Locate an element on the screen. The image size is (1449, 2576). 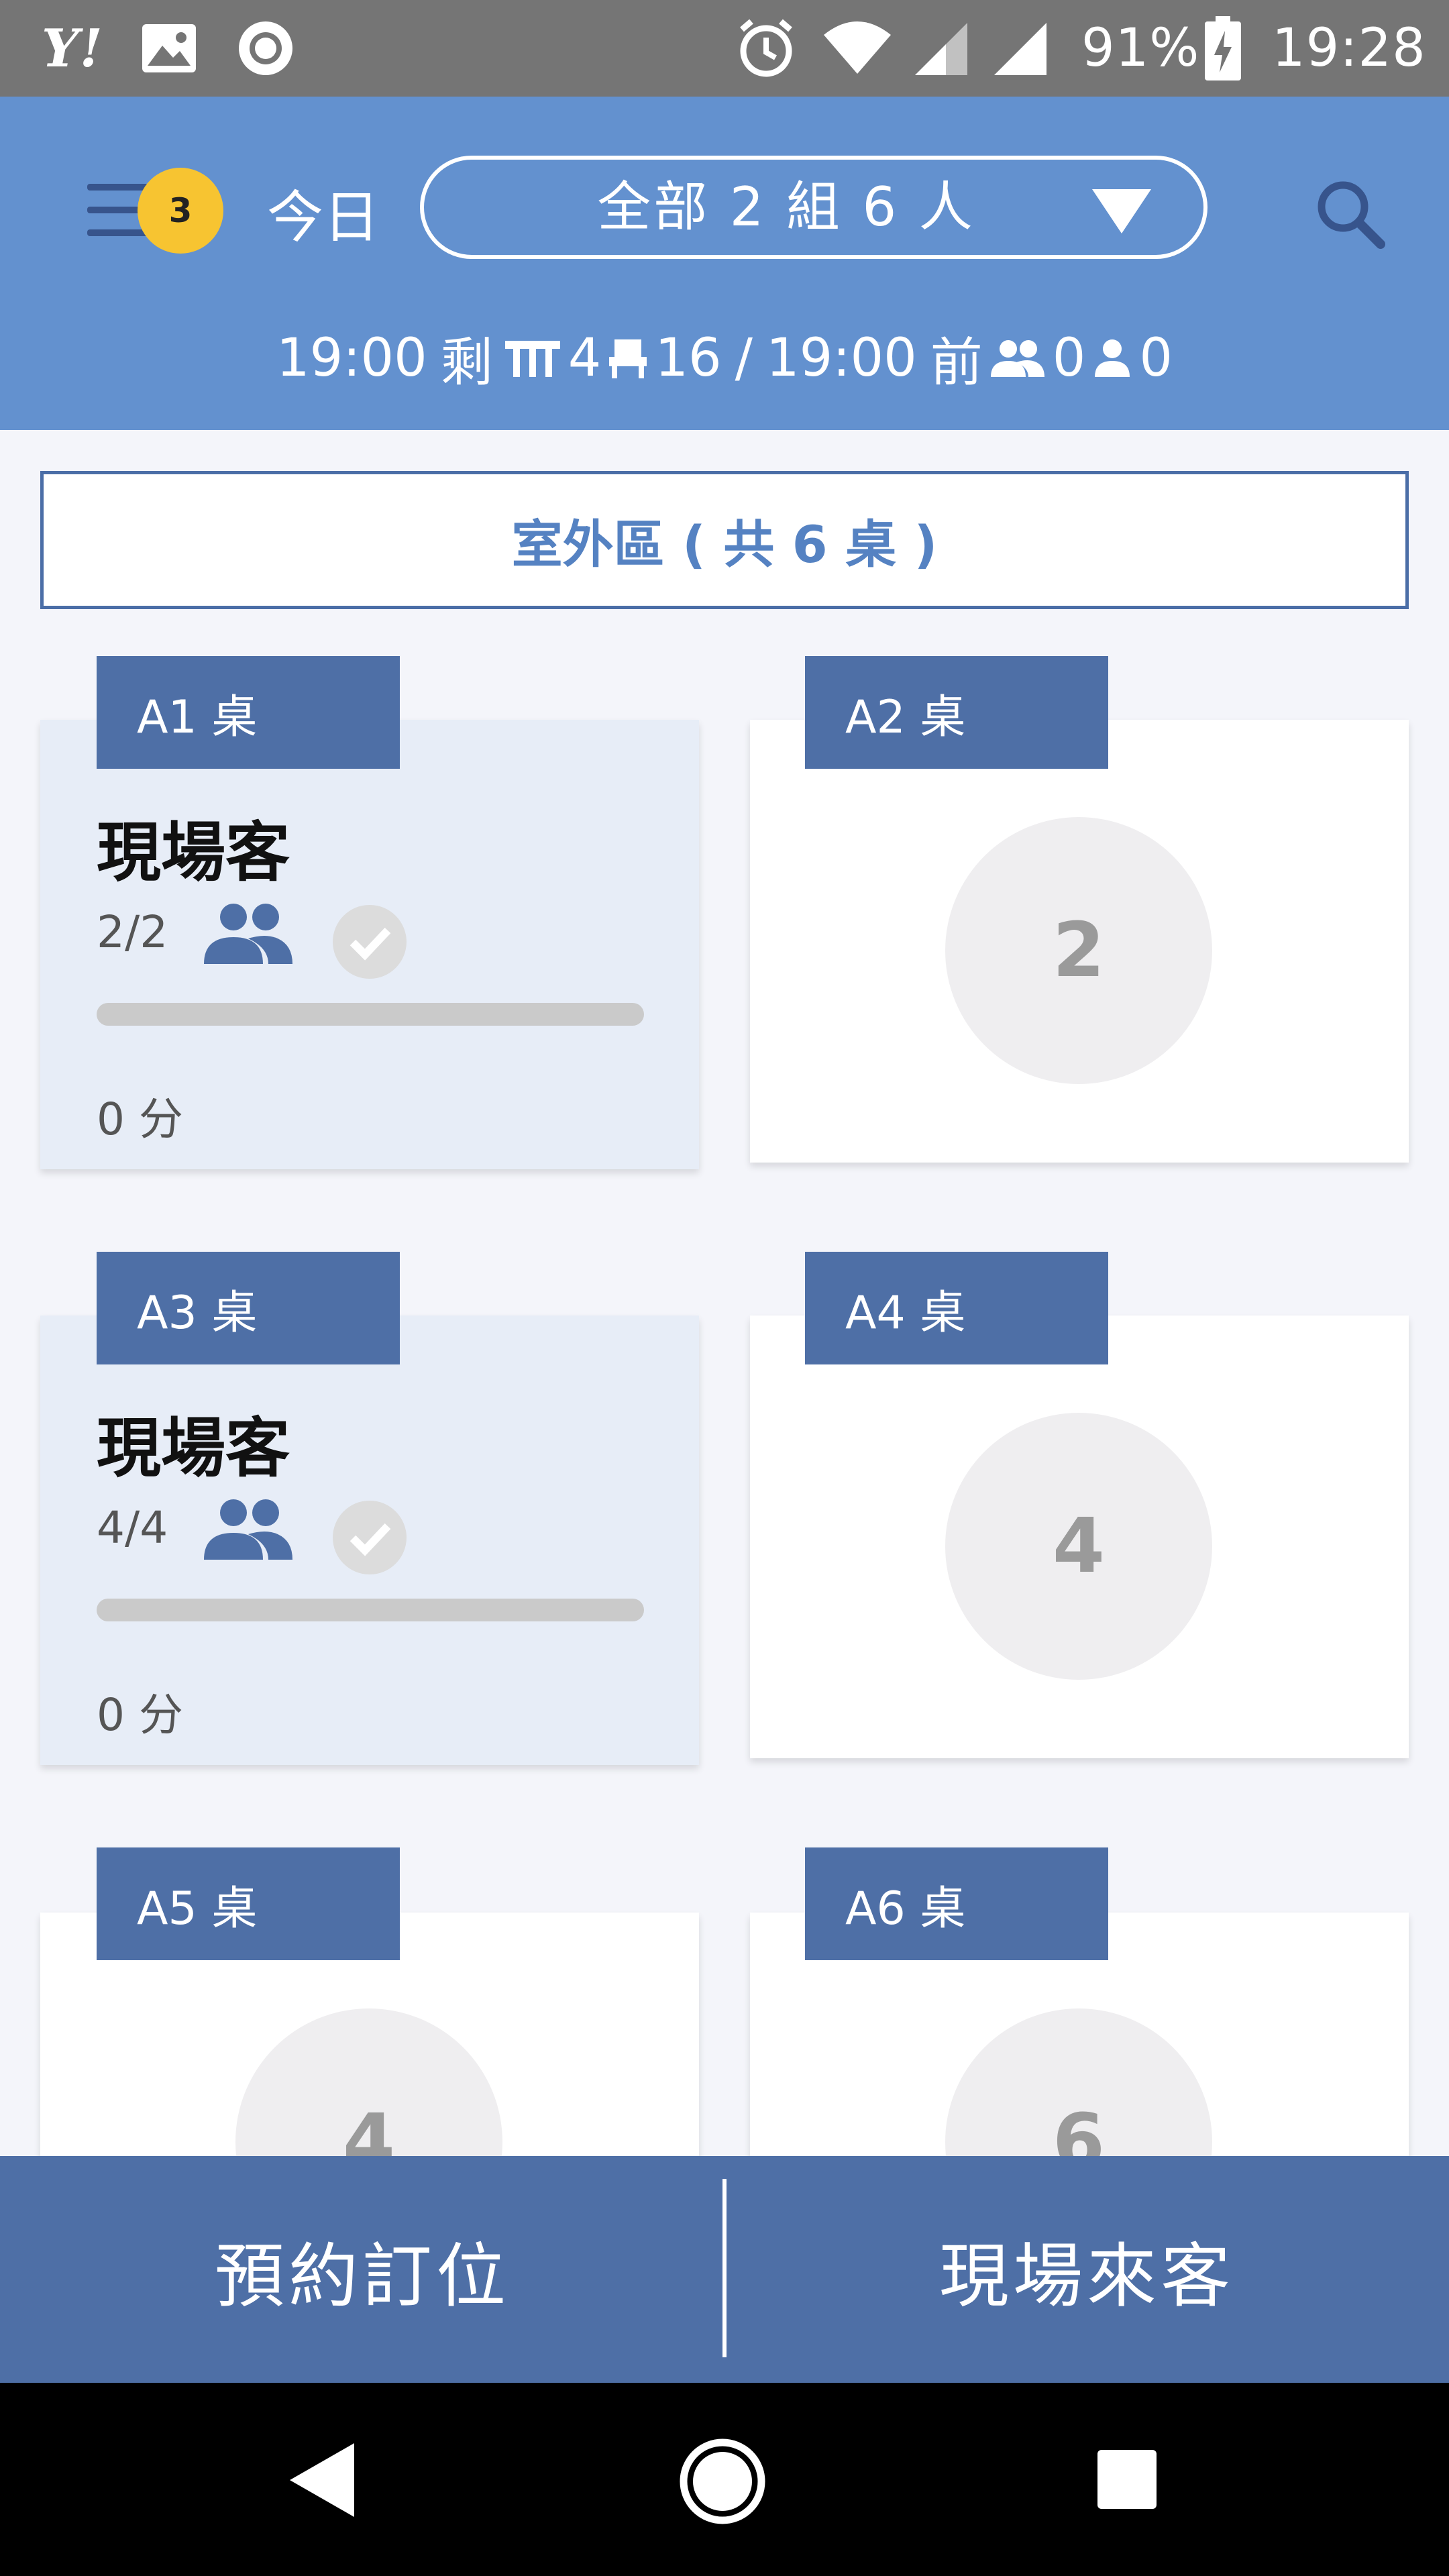
carrier-text: Y! is located at coordinates (72, 48).